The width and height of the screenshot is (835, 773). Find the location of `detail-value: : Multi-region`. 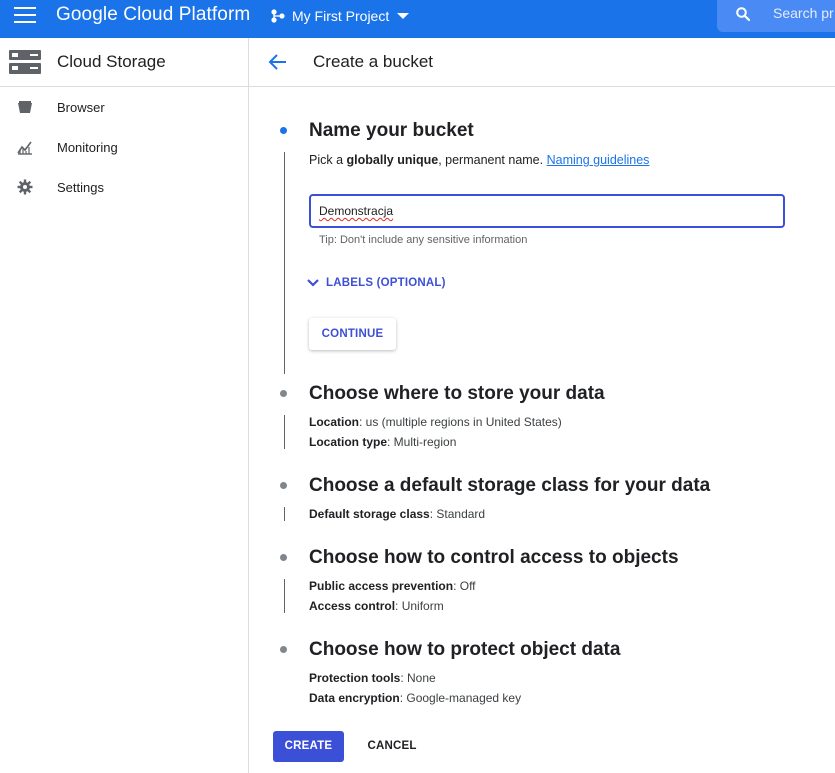

detail-value: : Multi-region is located at coordinates (422, 442).